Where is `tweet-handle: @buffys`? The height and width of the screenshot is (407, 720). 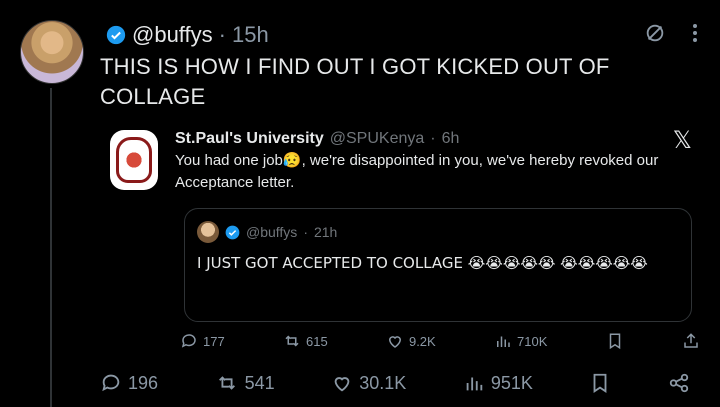 tweet-handle: @buffys is located at coordinates (172, 35).